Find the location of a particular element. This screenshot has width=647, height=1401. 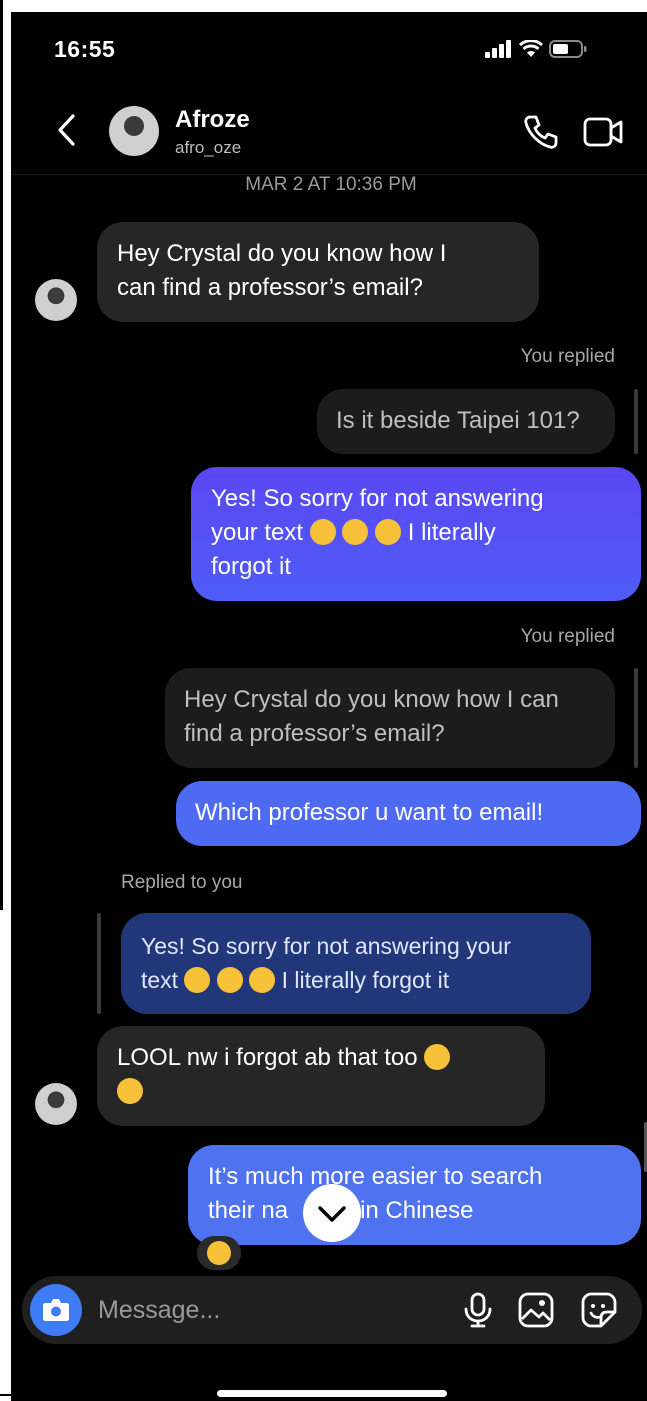

message-text-part: their na is located at coordinates (248, 1210).